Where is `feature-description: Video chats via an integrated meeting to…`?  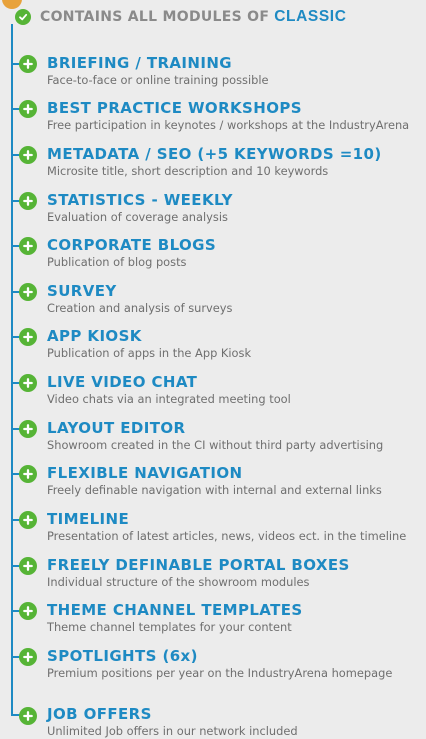
feature-description: Video chats via an integrated meeting to… is located at coordinates (169, 399).